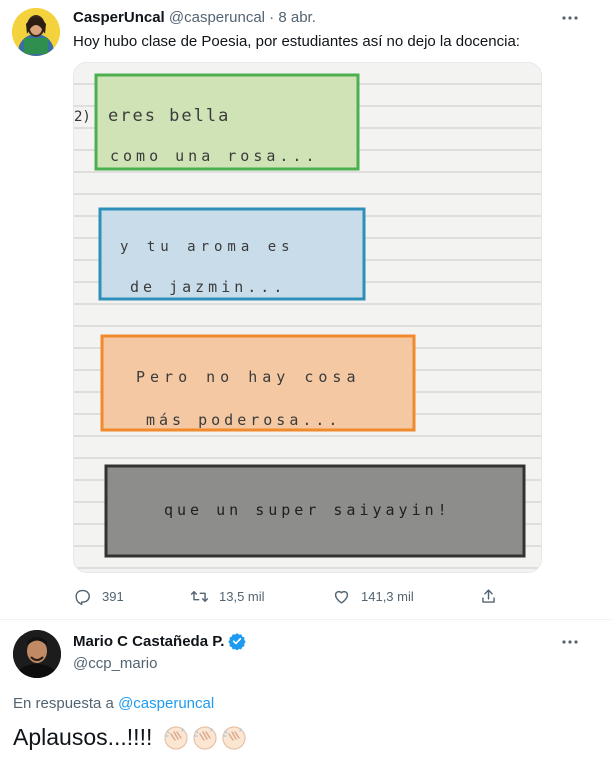 Image resolution: width=611 pixels, height=760 pixels. Describe the element at coordinates (217, 17) in the screenshot. I see `author-handle: @casperuncal` at that location.